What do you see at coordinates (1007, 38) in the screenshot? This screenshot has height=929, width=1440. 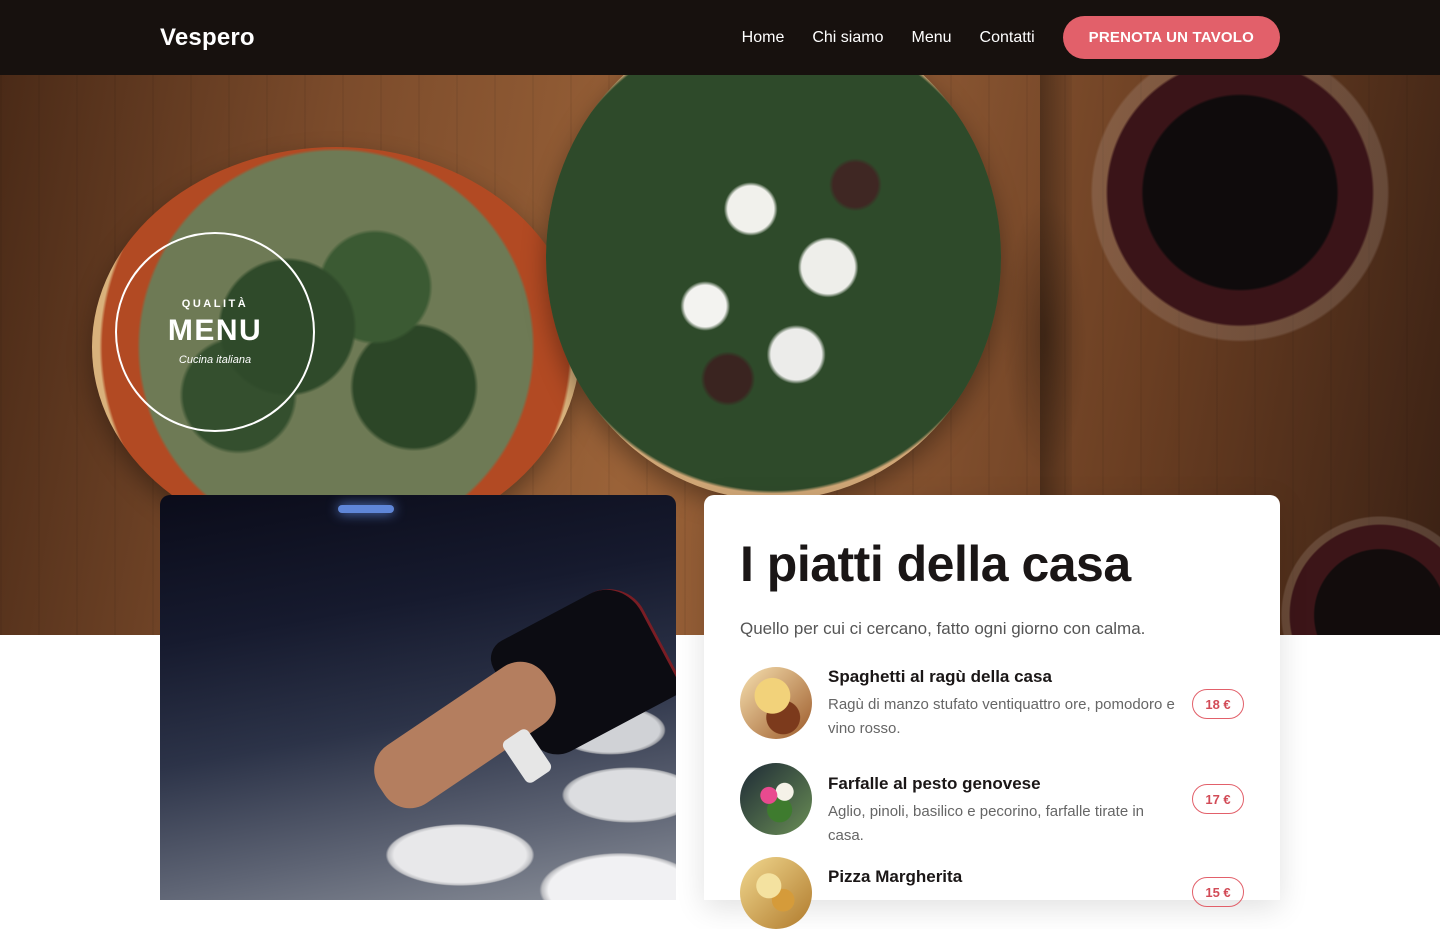 I see `nav-link-contatti: Contatti` at bounding box center [1007, 38].